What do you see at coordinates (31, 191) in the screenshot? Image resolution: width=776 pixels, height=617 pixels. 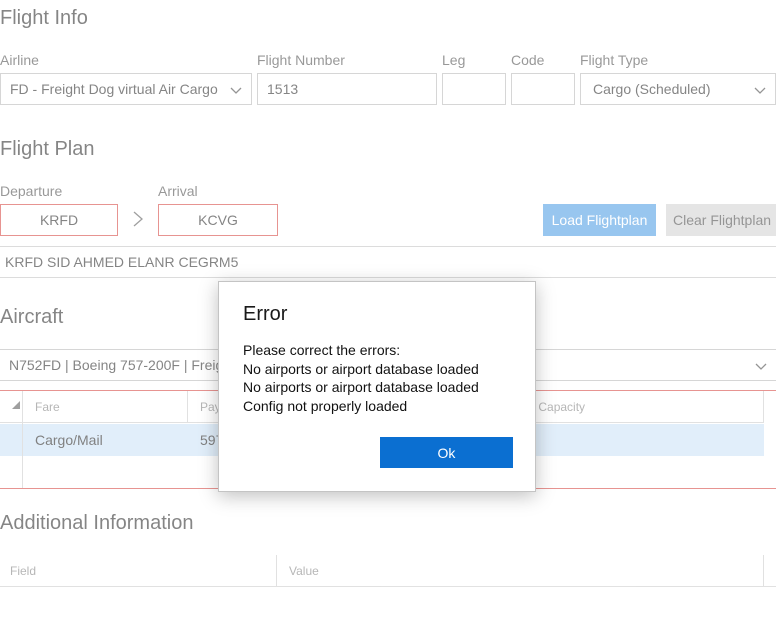 I see `departure-label: Departure` at bounding box center [31, 191].